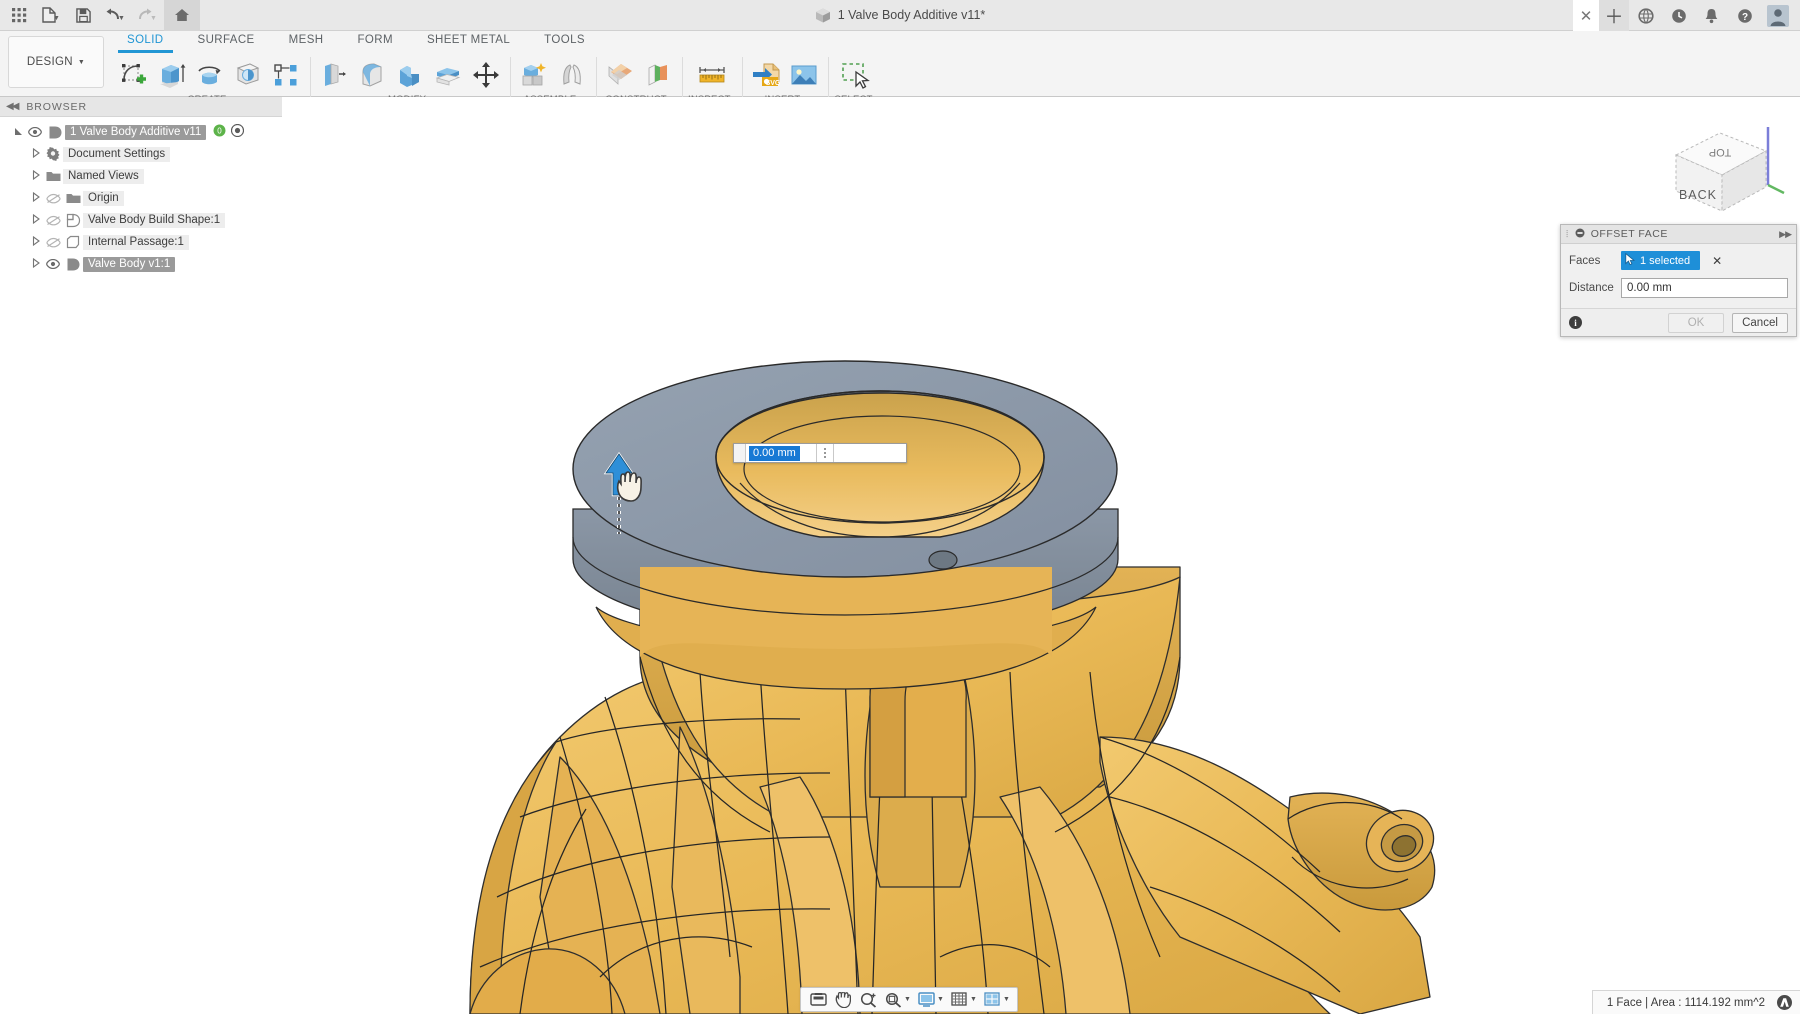  I want to click on help-icon: ?, so click(1744, 15).